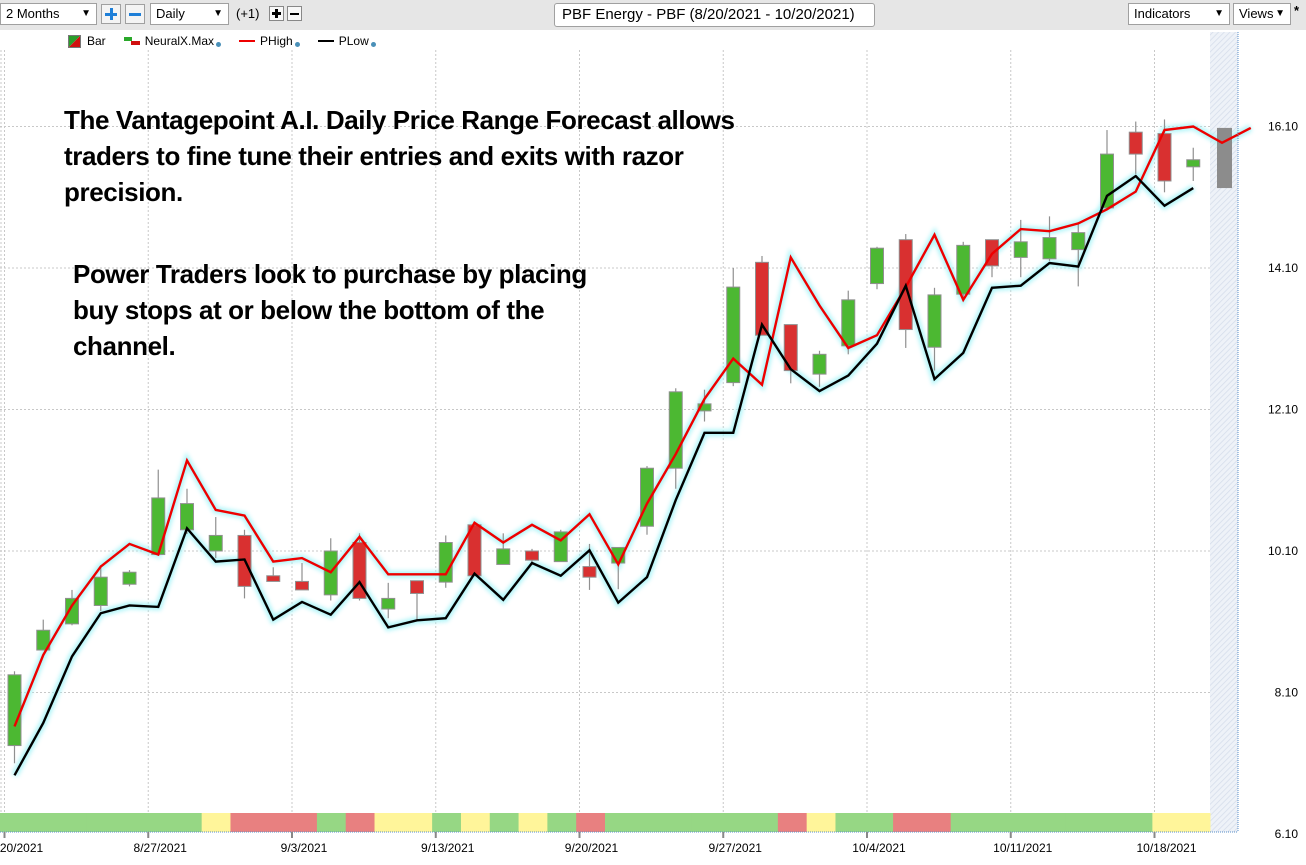  Describe the element at coordinates (131, 41) in the screenshot. I see `neuralx-swatch-icon` at that location.